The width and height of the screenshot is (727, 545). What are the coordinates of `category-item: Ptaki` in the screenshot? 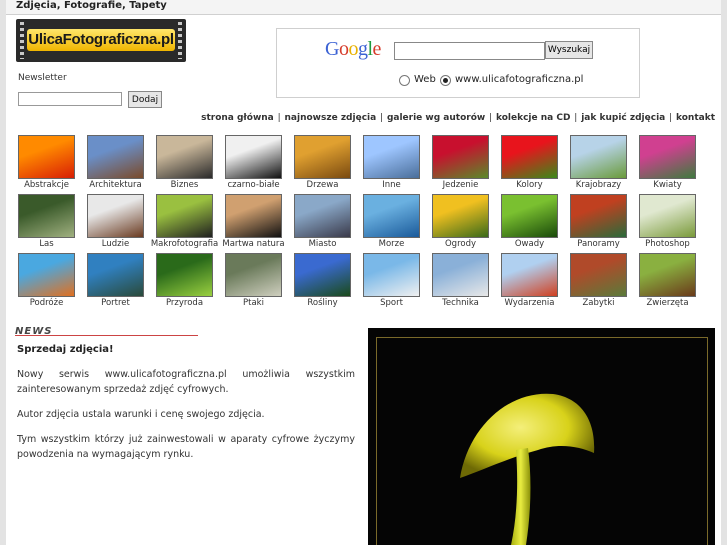 It's located at (253, 282).